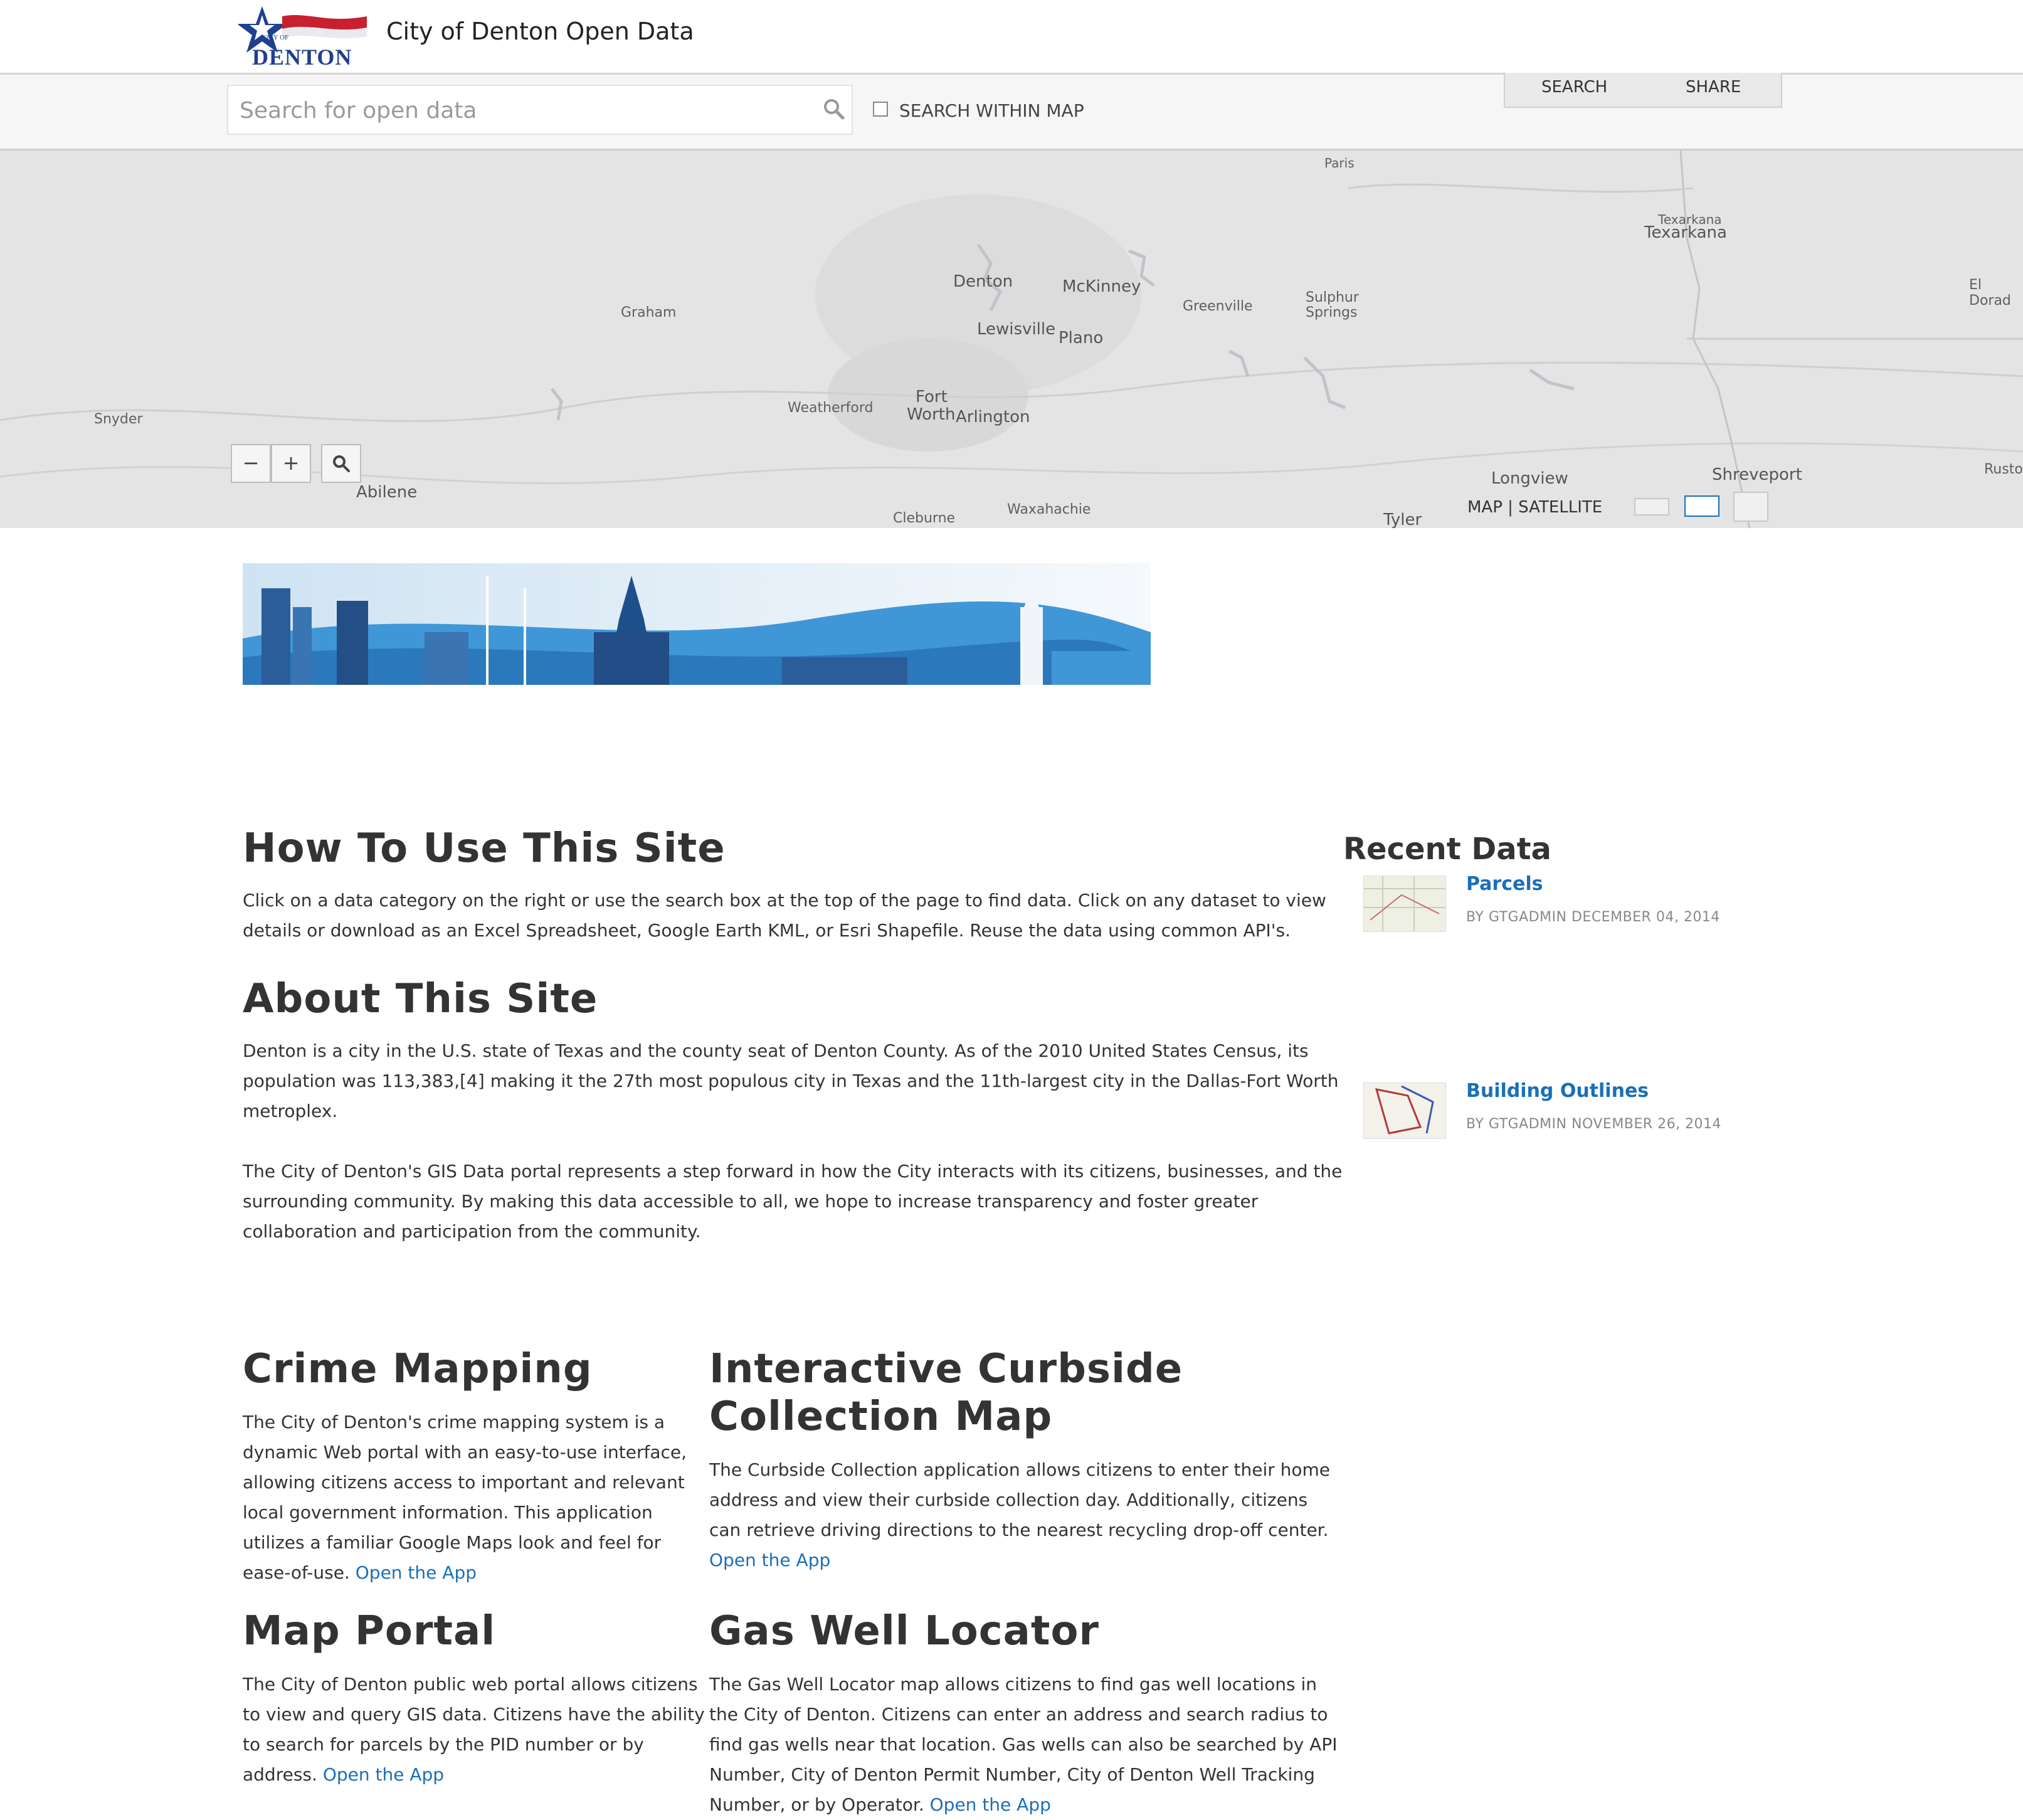 Image resolution: width=2023 pixels, height=1820 pixels. I want to click on curbside-open-app-link: Open the App, so click(769, 1560).